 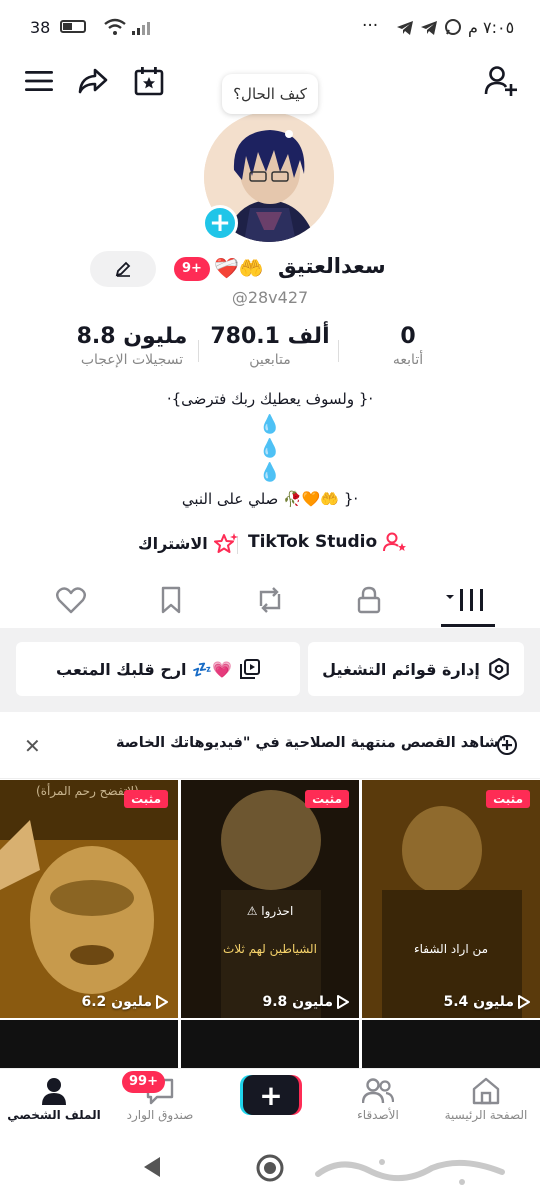 What do you see at coordinates (132, 336) in the screenshot?
I see `likes-count: 8.8 مليون` at bounding box center [132, 336].